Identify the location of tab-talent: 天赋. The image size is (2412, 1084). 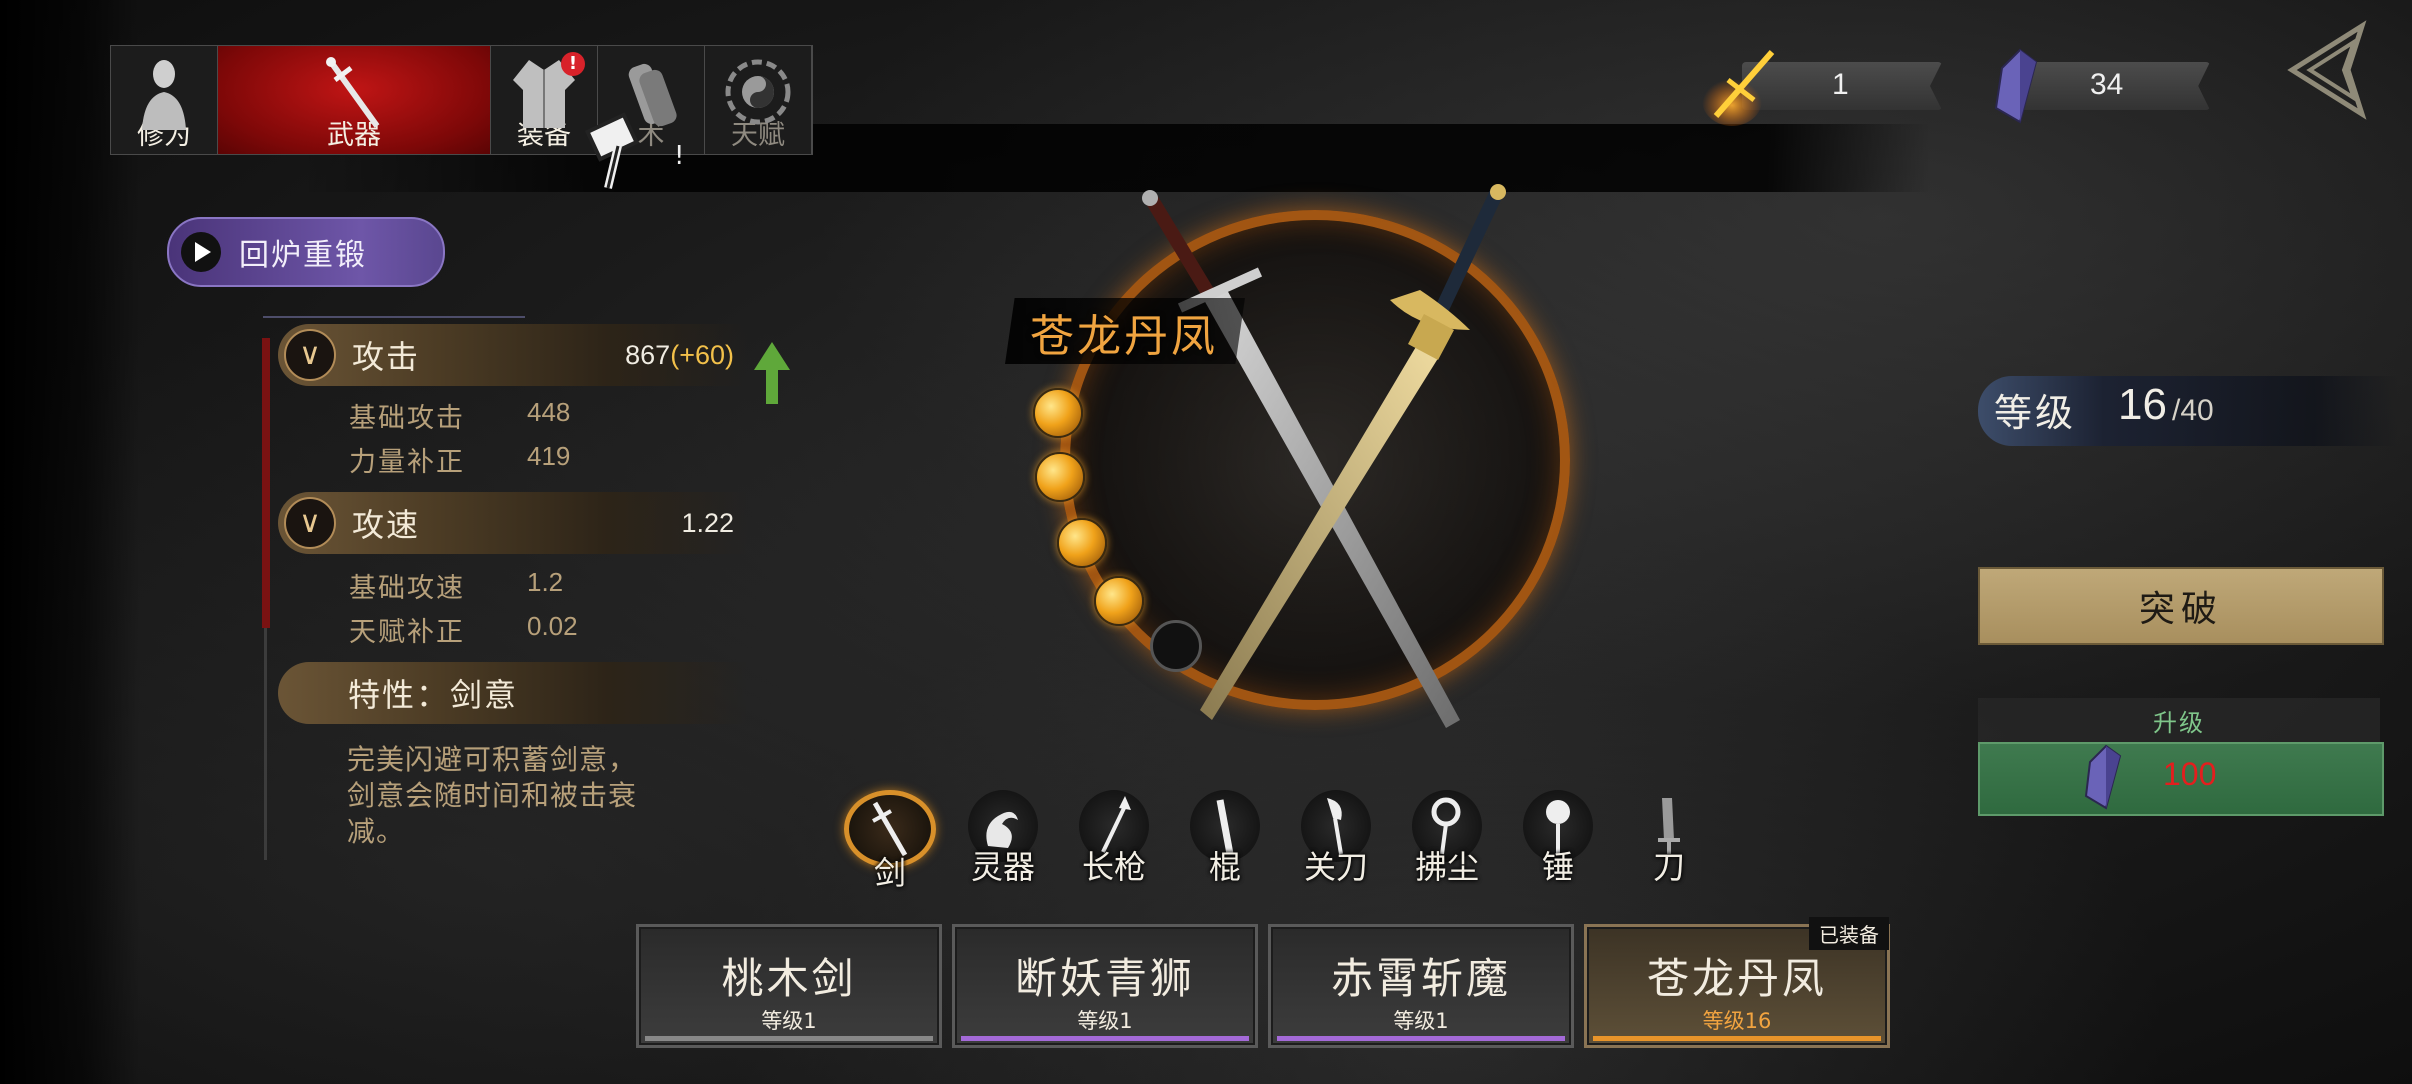
(758, 100).